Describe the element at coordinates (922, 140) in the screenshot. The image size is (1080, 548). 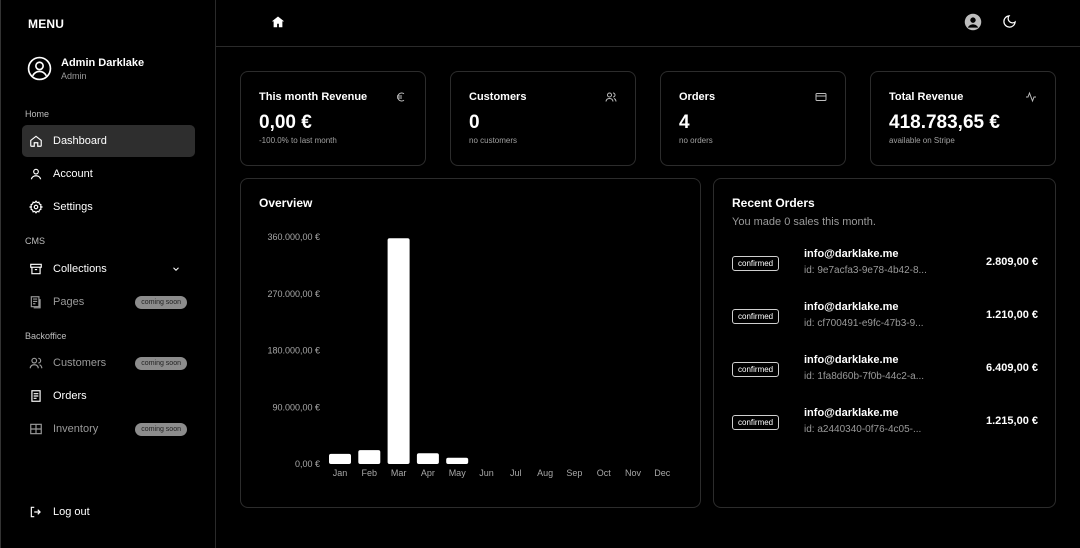
I see `stat-subtext: available on Stripe` at that location.